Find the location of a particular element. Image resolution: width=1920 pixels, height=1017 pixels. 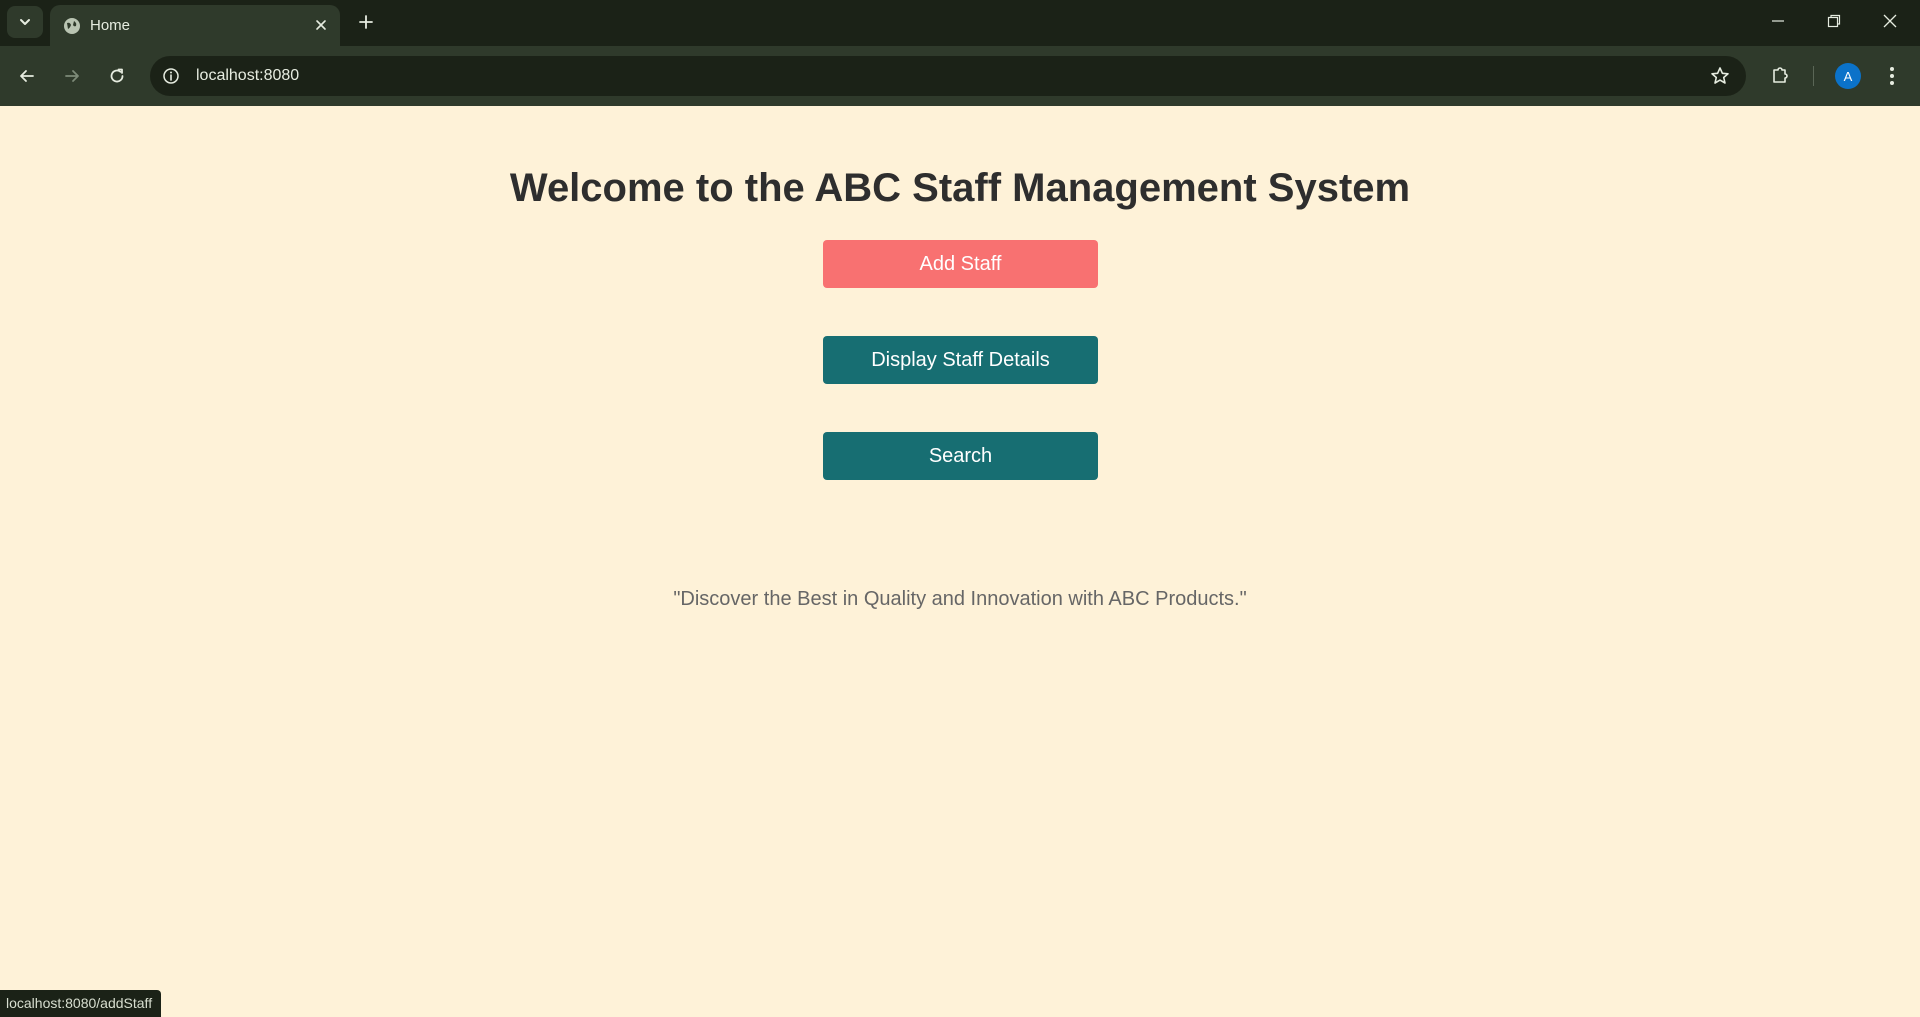

profile-avatar: A is located at coordinates (1848, 76).